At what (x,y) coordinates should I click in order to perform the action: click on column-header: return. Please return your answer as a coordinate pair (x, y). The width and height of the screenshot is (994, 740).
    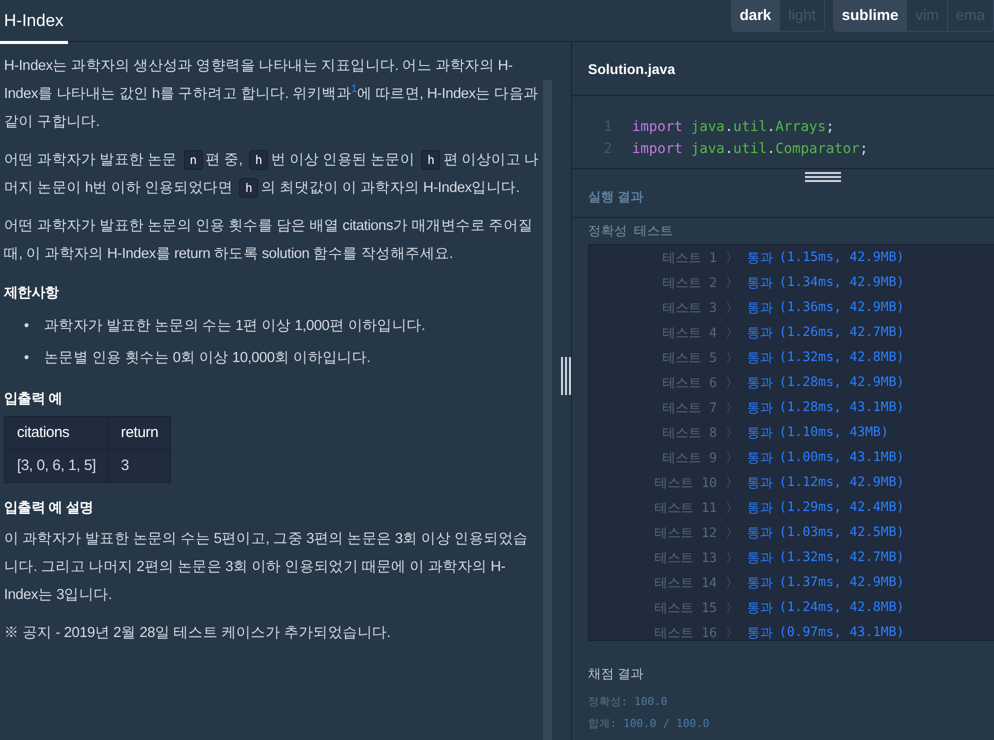
    Looking at the image, I should click on (139, 433).